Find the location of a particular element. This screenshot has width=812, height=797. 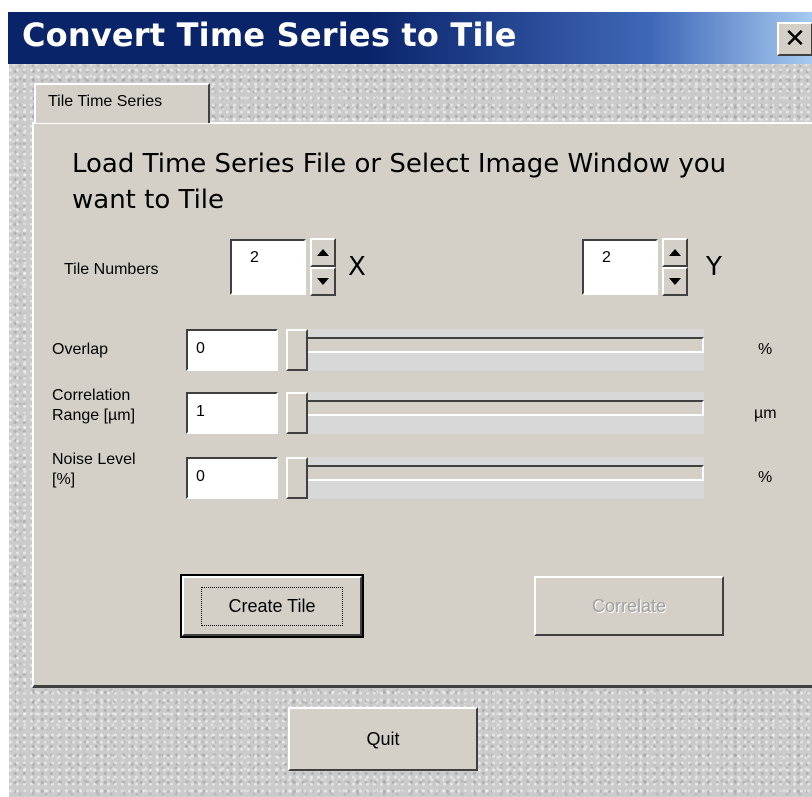

titlebar: Convert Time Series to Tile ✕ is located at coordinates (410, 38).